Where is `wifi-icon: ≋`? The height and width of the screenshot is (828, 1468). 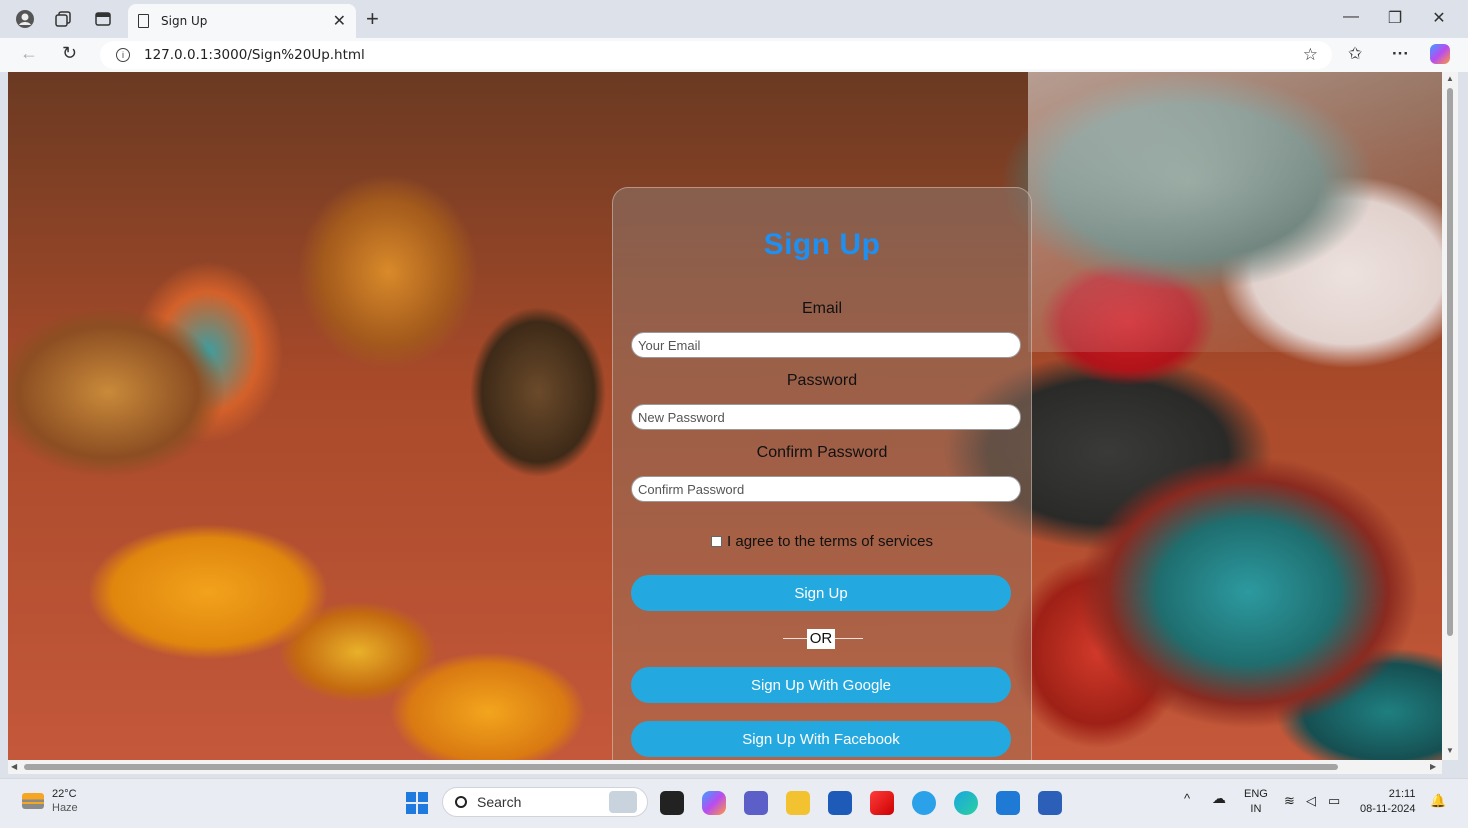
wifi-icon: ≋ is located at coordinates (1289, 800).